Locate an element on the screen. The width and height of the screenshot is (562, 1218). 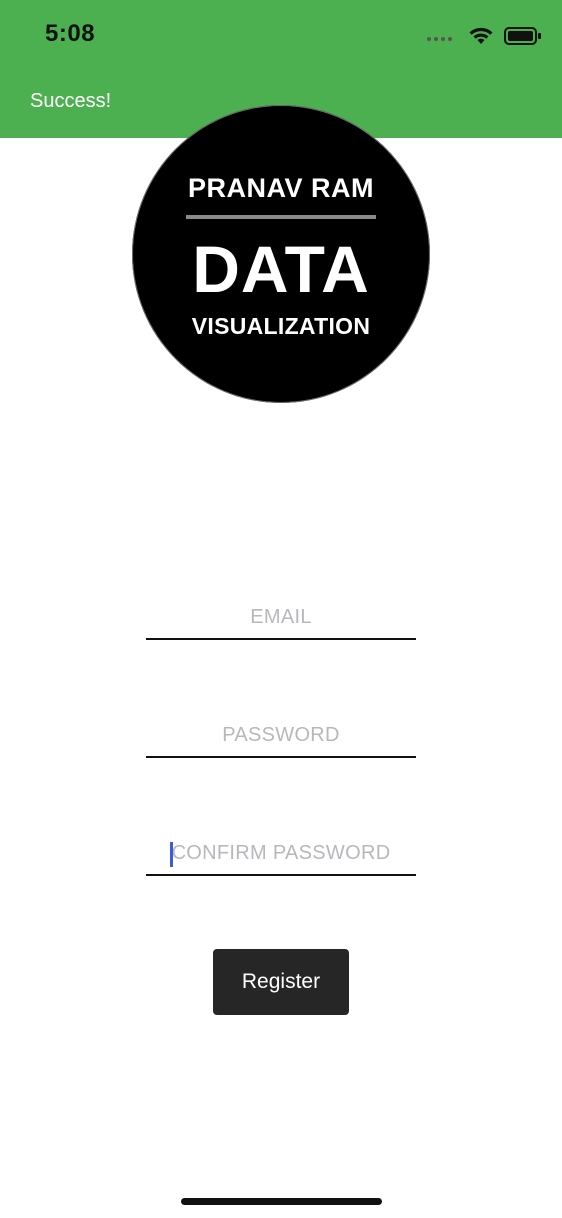
signal-dots-icon is located at coordinates (439, 39).